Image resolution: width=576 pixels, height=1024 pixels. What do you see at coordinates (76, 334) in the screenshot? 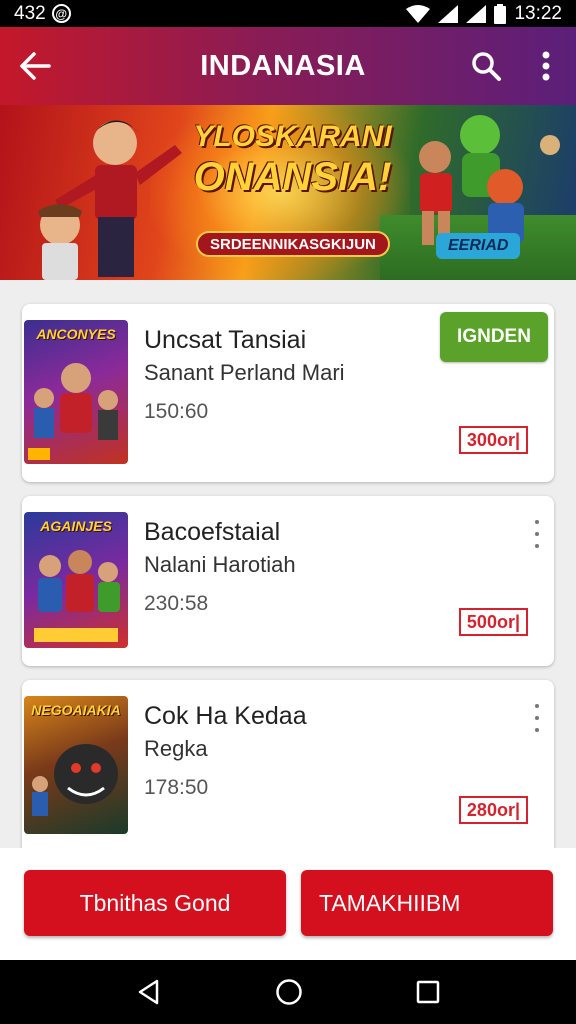
I see `cover-title: ANCONYES` at bounding box center [76, 334].